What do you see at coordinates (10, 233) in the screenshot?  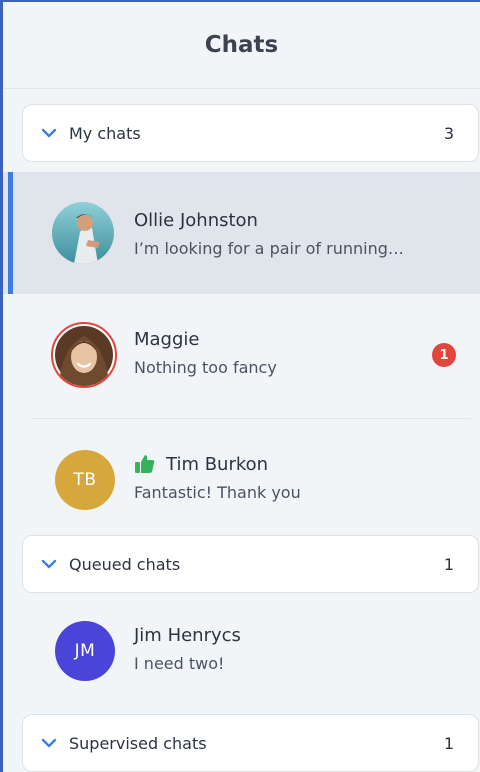 I see `active-indicator` at bounding box center [10, 233].